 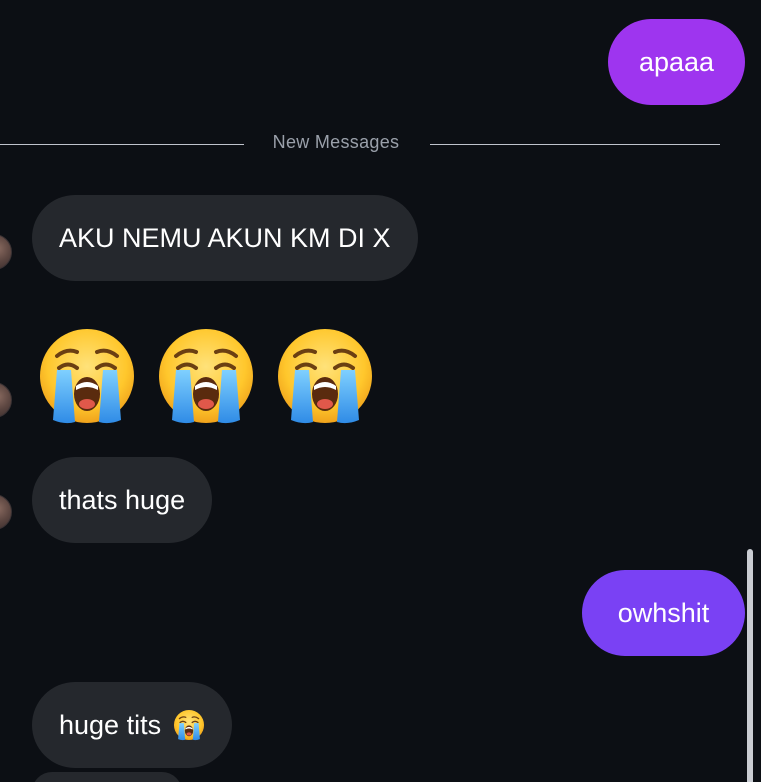 What do you see at coordinates (107, 777) in the screenshot?
I see `incoming-message-bubble-partial` at bounding box center [107, 777].